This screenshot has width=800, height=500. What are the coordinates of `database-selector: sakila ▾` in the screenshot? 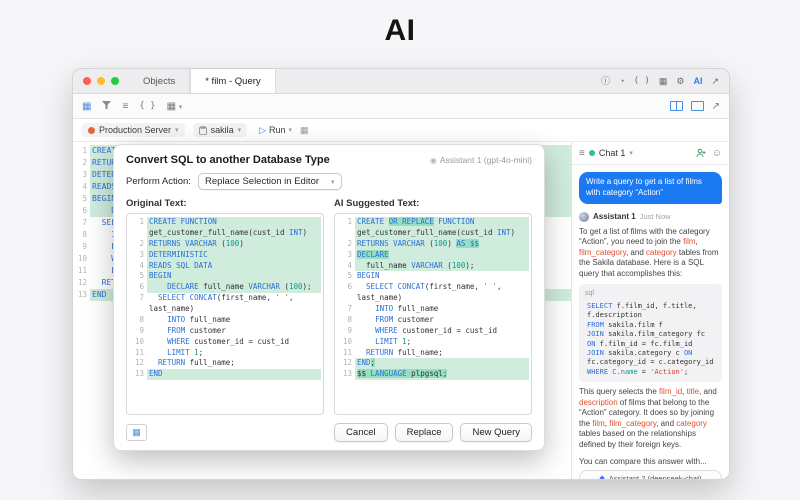 It's located at (220, 130).